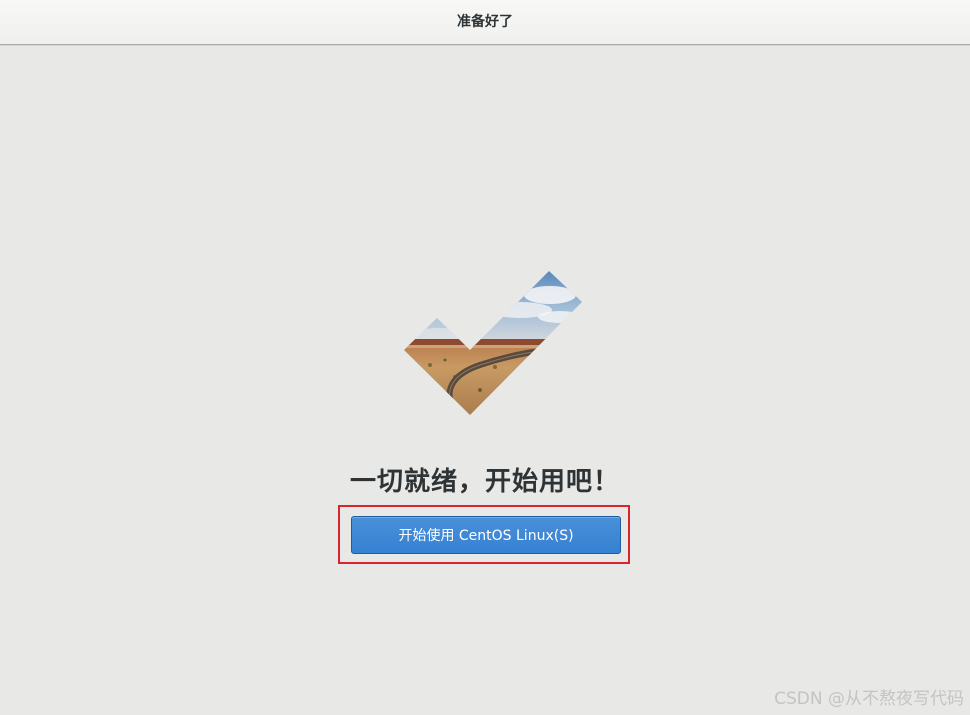 The height and width of the screenshot is (715, 970). I want to click on ready-headline: 一切就绪，开始用吧！, so click(484, 482).